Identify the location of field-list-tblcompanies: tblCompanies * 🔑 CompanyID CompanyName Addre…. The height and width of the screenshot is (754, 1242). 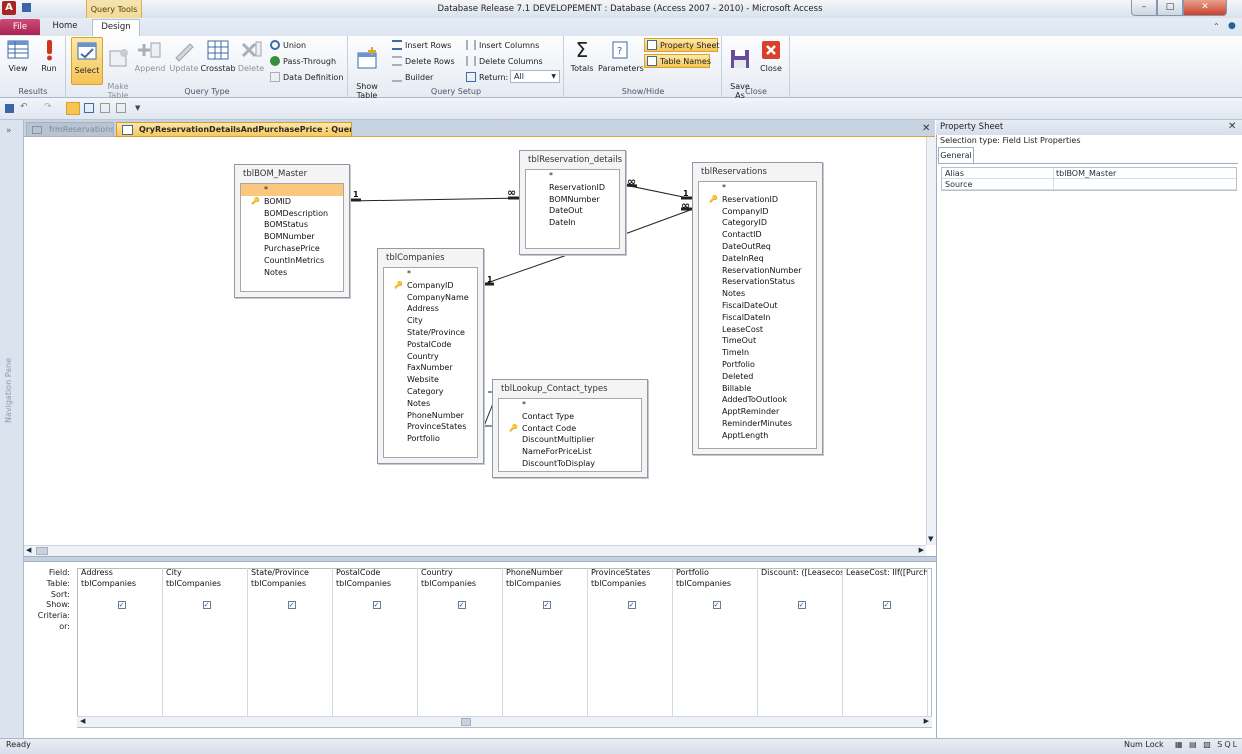
(430, 356).